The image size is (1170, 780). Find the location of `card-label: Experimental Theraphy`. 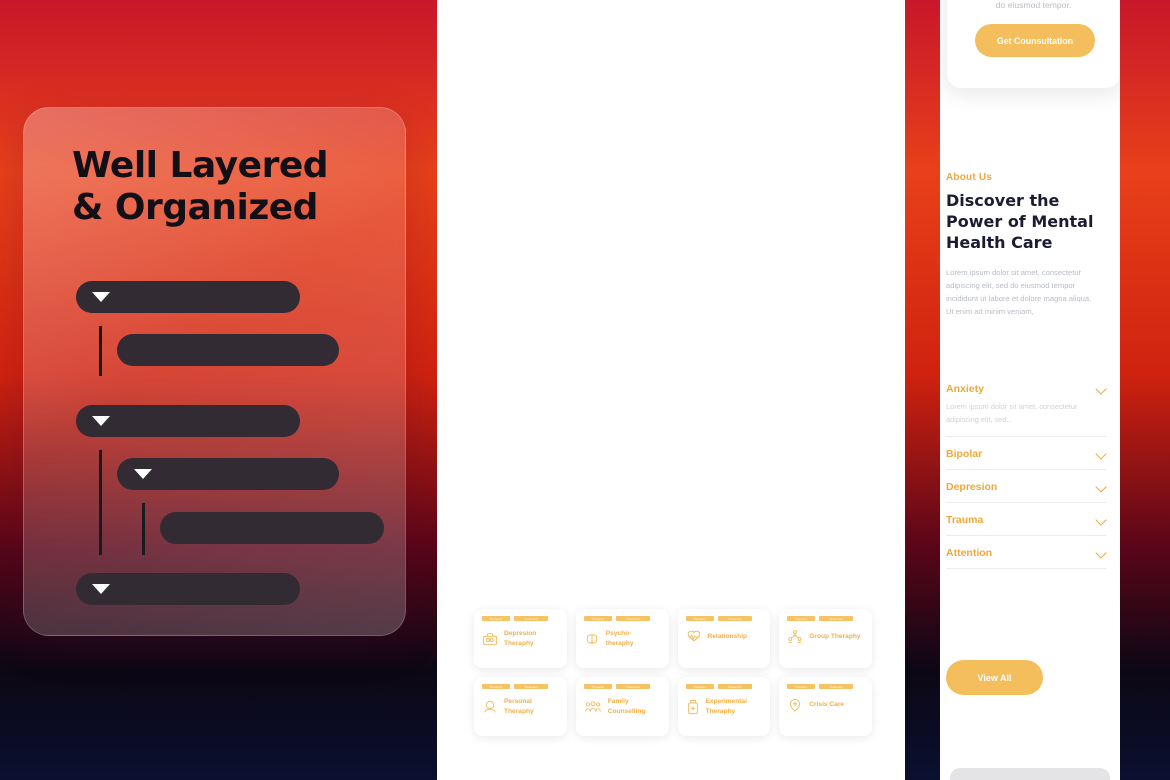

card-label: Experimental Theraphy is located at coordinates (726, 706).